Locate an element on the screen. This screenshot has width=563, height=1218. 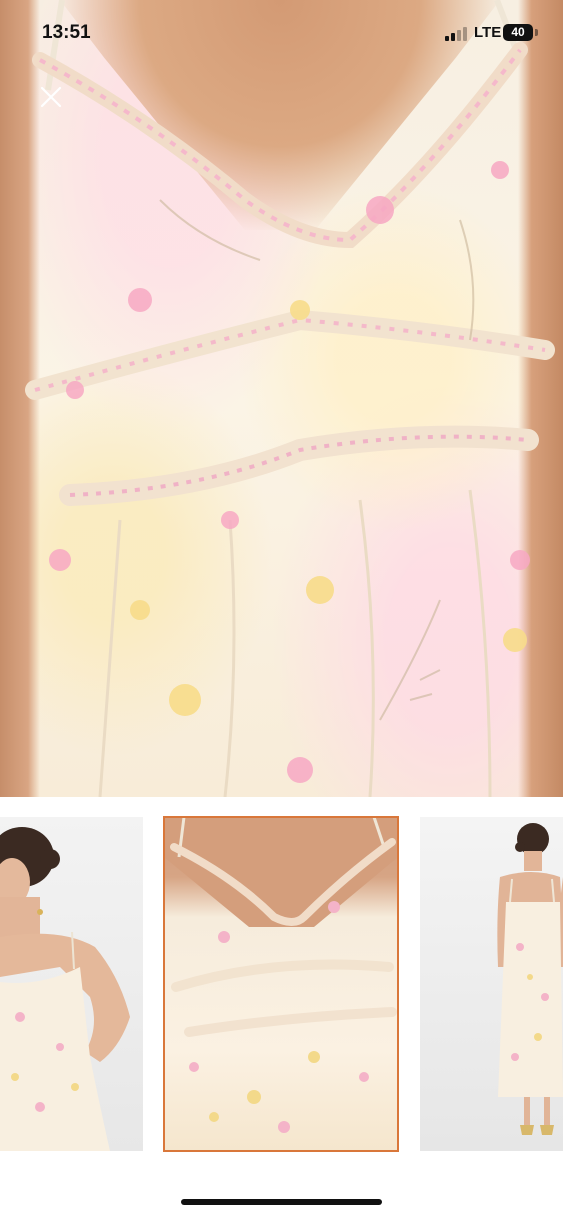
battery-nub is located at coordinates (536, 32).